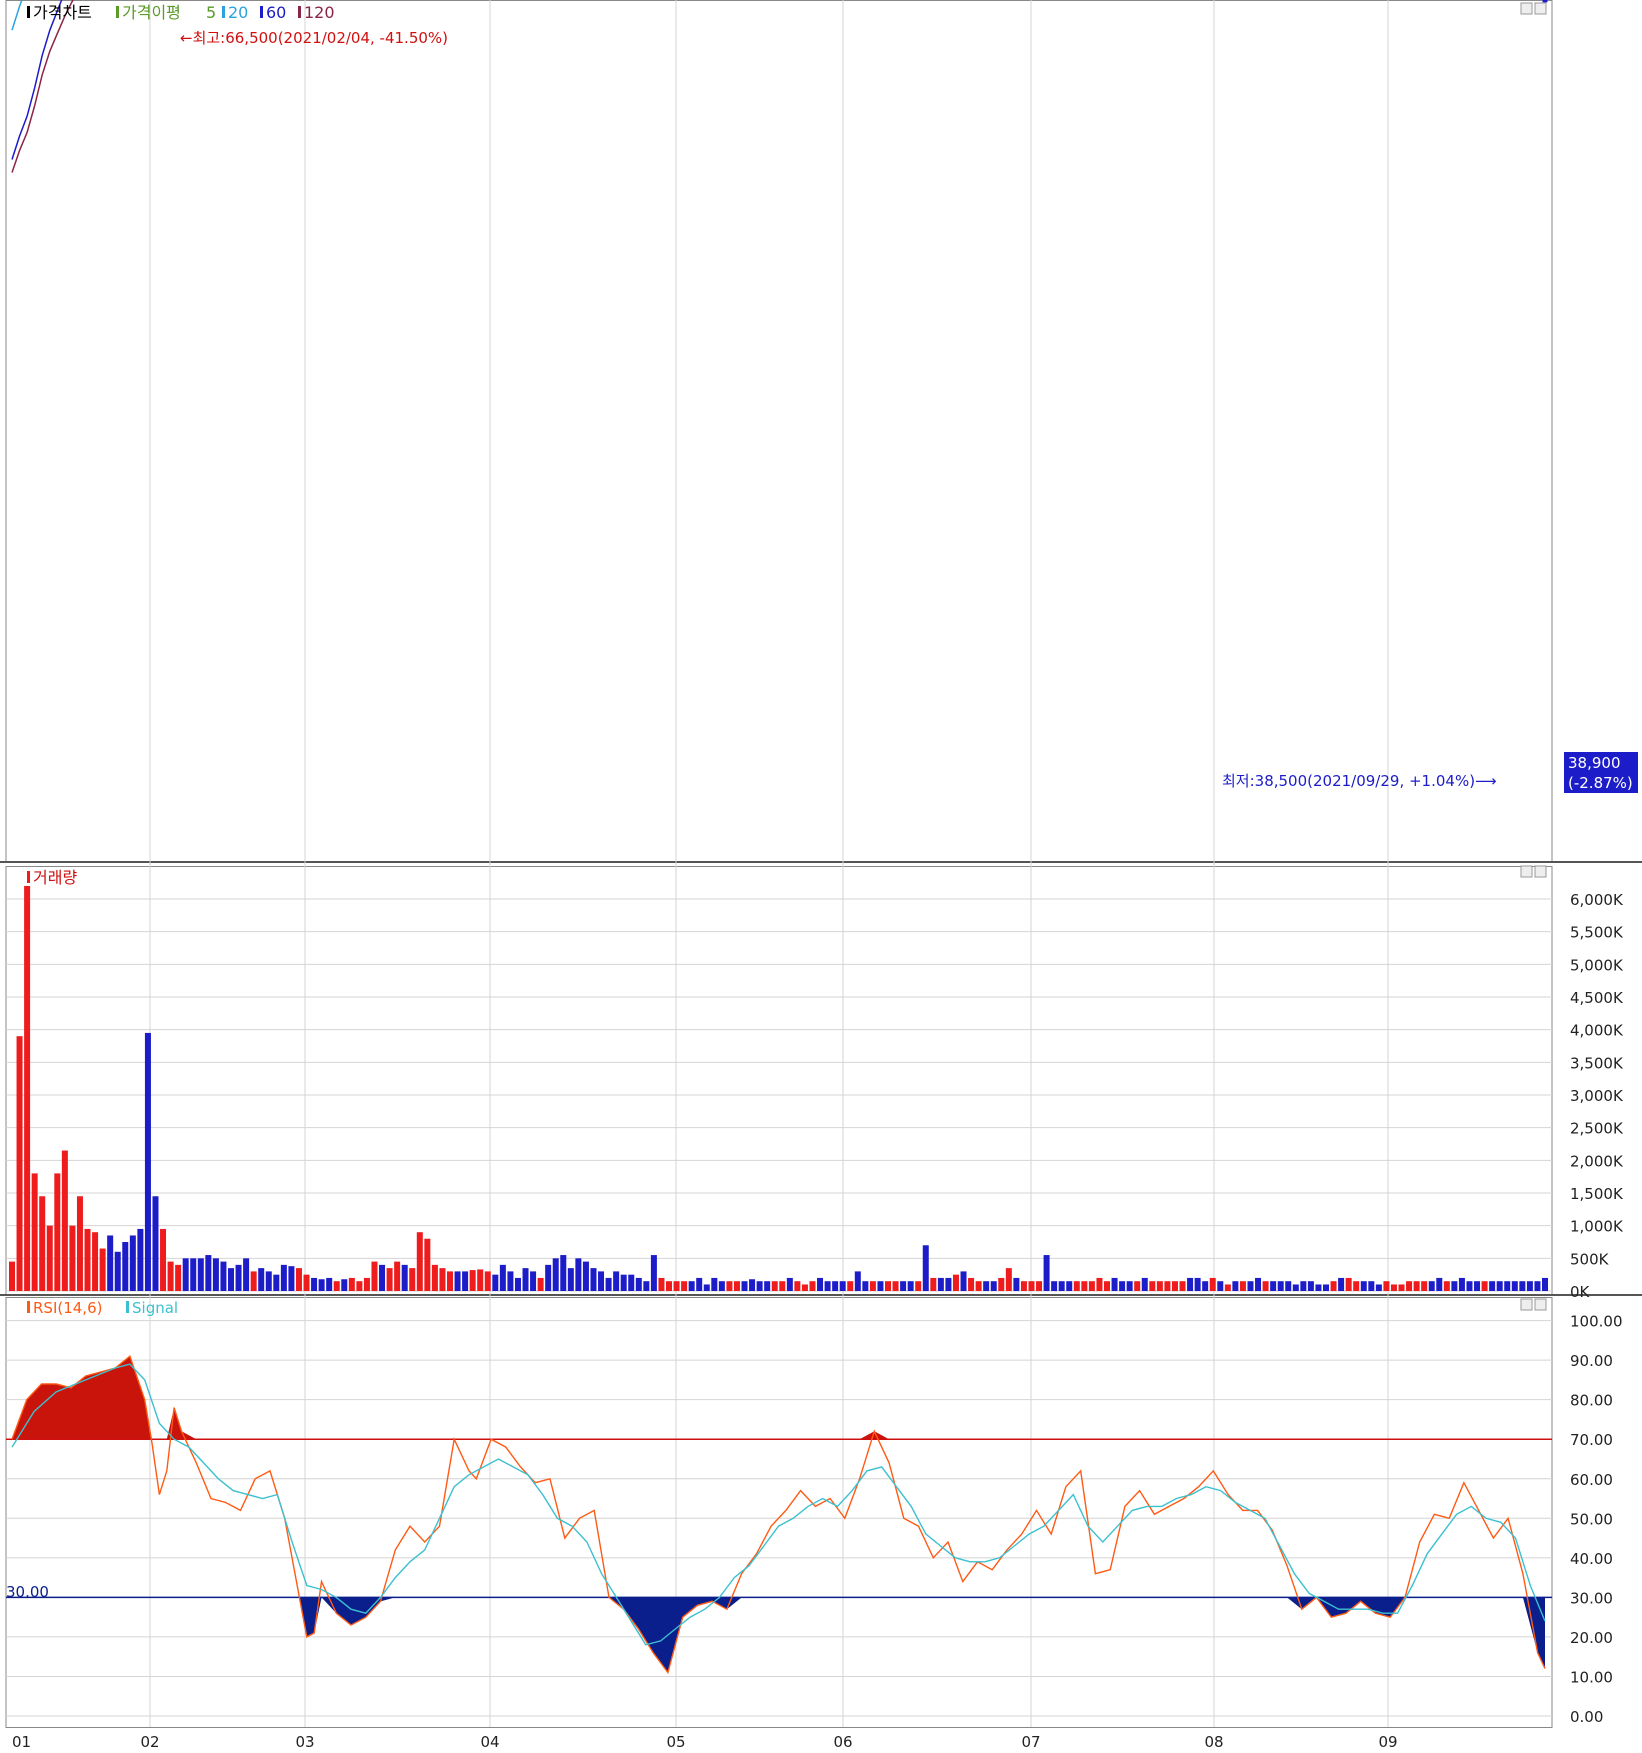 This screenshot has height=1753, width=1642. What do you see at coordinates (1387, 1742) in the screenshot?
I see `month-tick-label: 09` at bounding box center [1387, 1742].